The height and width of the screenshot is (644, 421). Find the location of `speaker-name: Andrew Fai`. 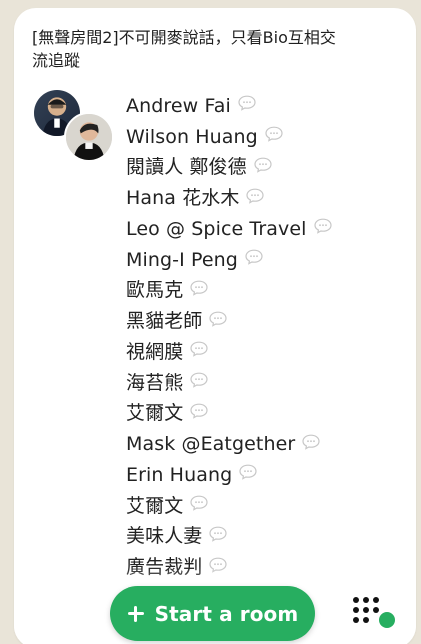

speaker-name: Andrew Fai is located at coordinates (178, 105).